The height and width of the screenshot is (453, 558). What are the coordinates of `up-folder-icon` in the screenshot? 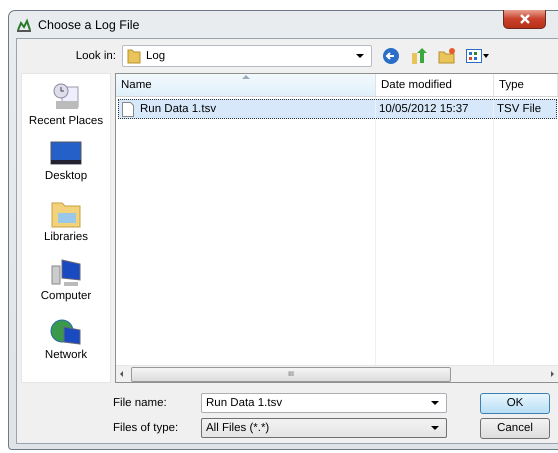 It's located at (419, 56).